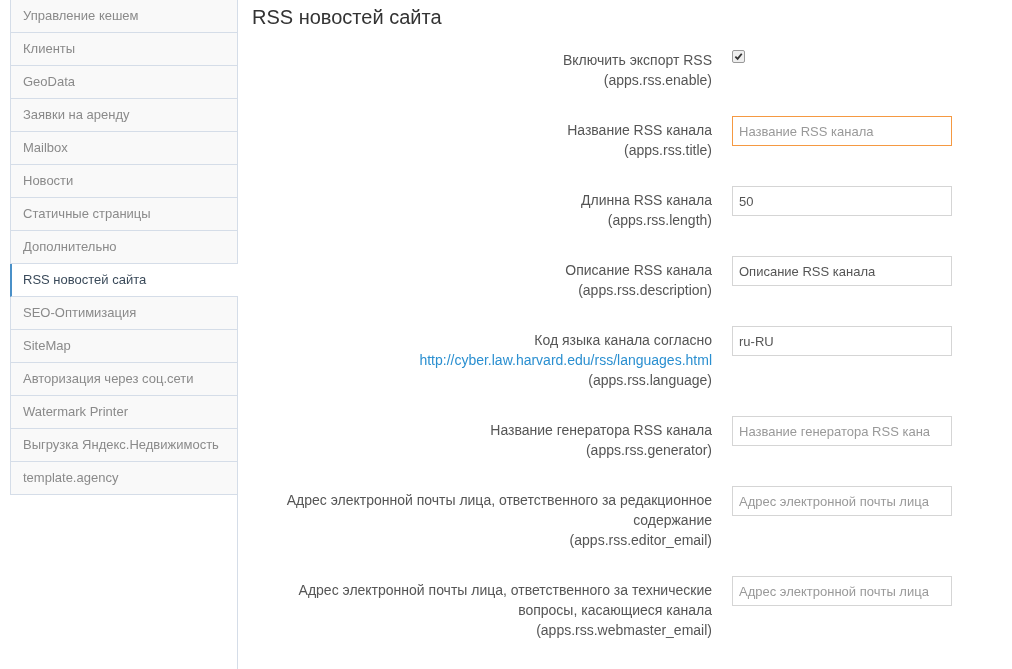 Image resolution: width=1012 pixels, height=669 pixels. Describe the element at coordinates (504, 600) in the screenshot. I see `setting-label: Адрес электронной почты лица, ответственного за технические вопросы, касающиеся канала` at that location.